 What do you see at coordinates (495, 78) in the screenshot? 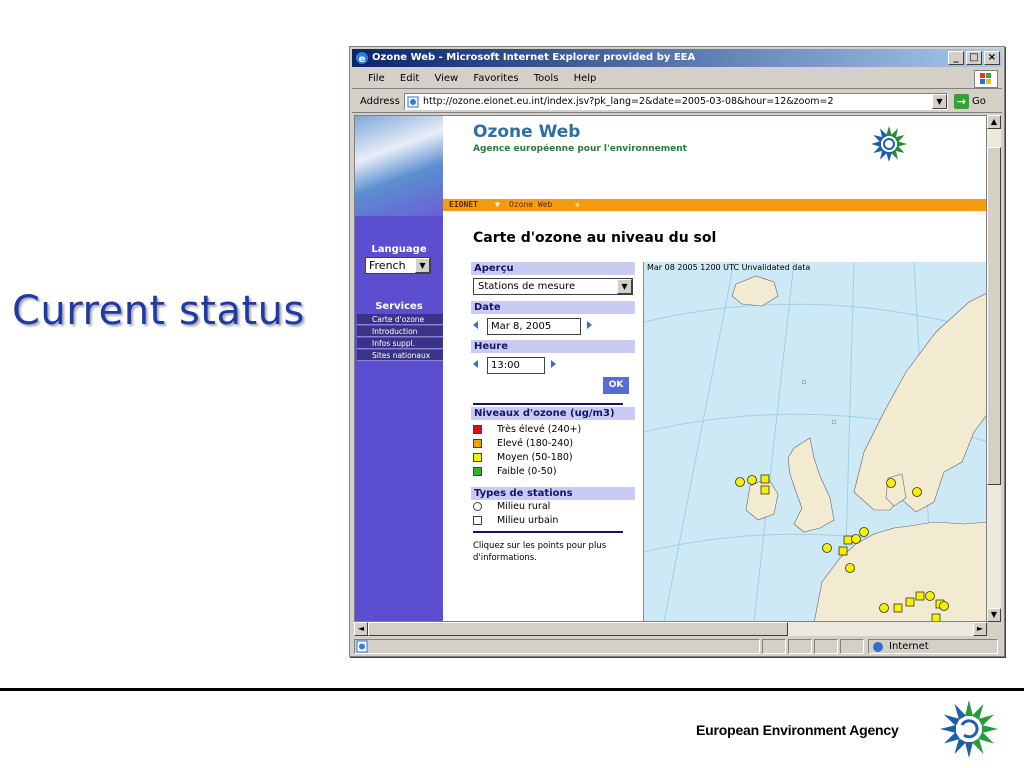
I see `menu-favorites: Favorites` at bounding box center [495, 78].